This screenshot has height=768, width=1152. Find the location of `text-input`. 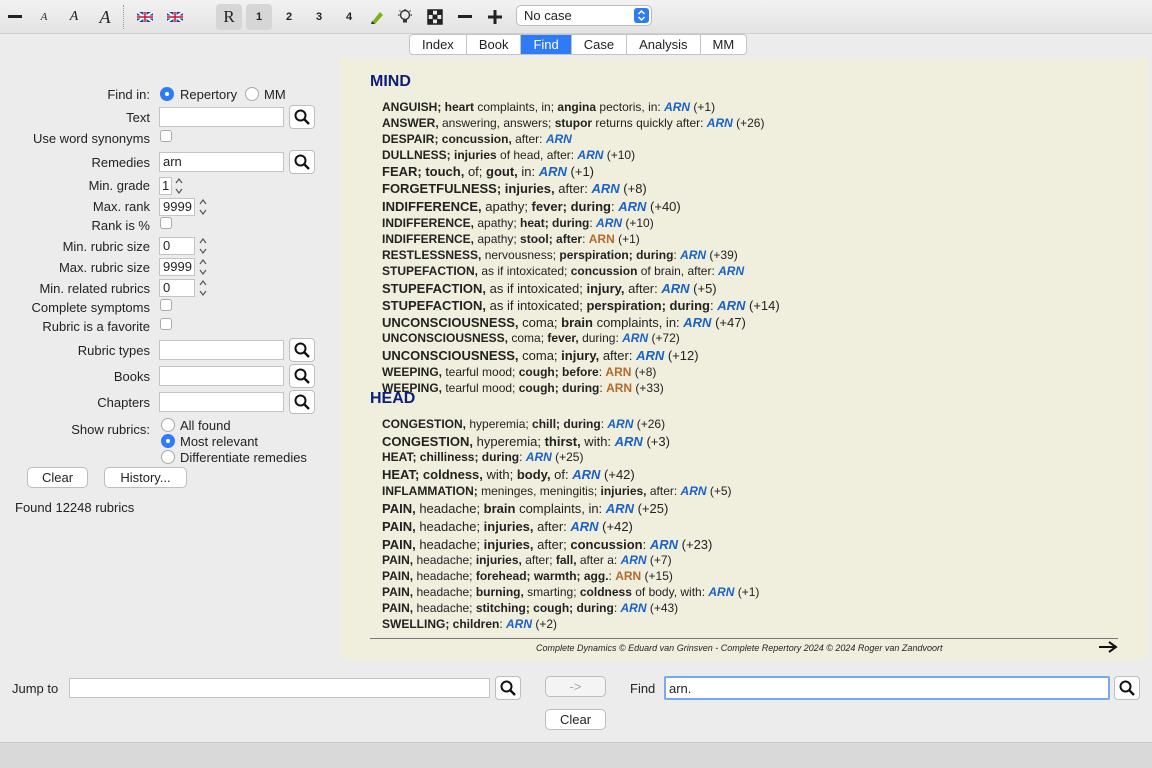

text-input is located at coordinates (221, 117).